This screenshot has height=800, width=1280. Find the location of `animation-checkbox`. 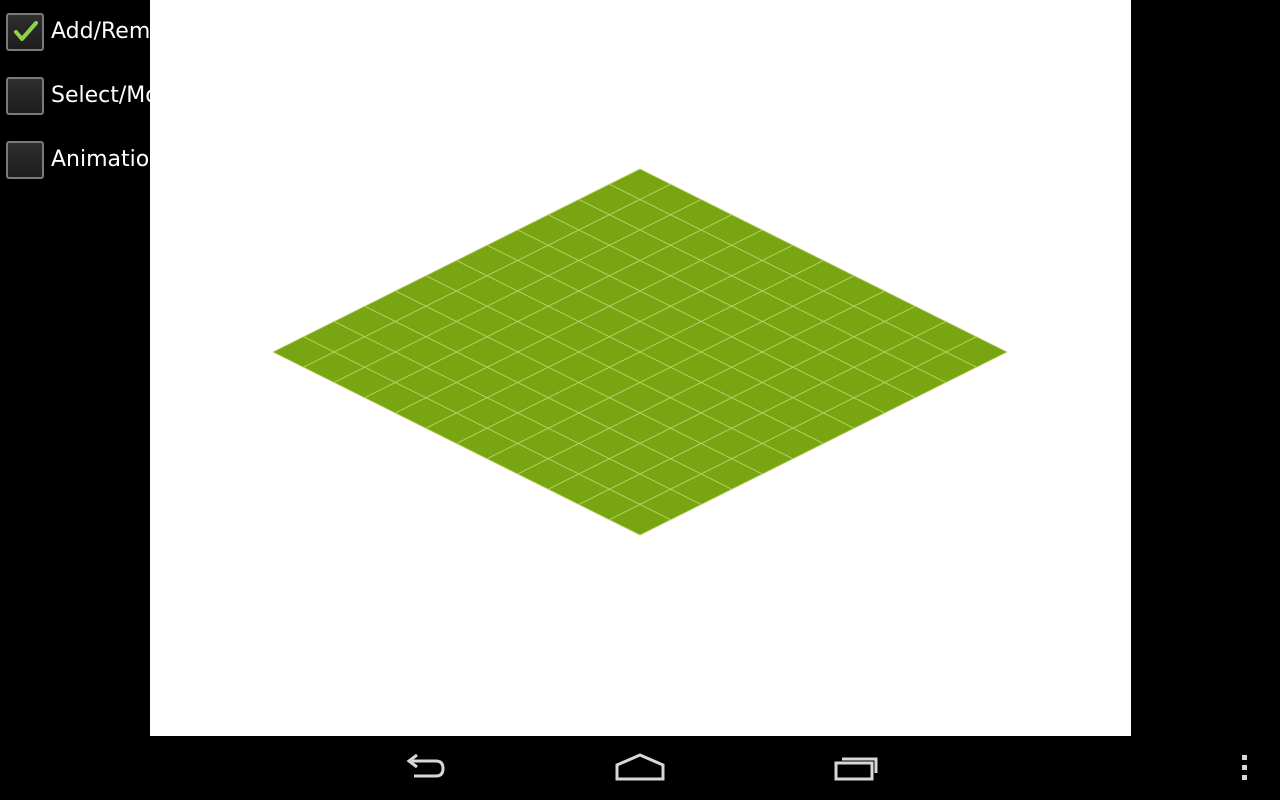

animation-checkbox is located at coordinates (25, 160).